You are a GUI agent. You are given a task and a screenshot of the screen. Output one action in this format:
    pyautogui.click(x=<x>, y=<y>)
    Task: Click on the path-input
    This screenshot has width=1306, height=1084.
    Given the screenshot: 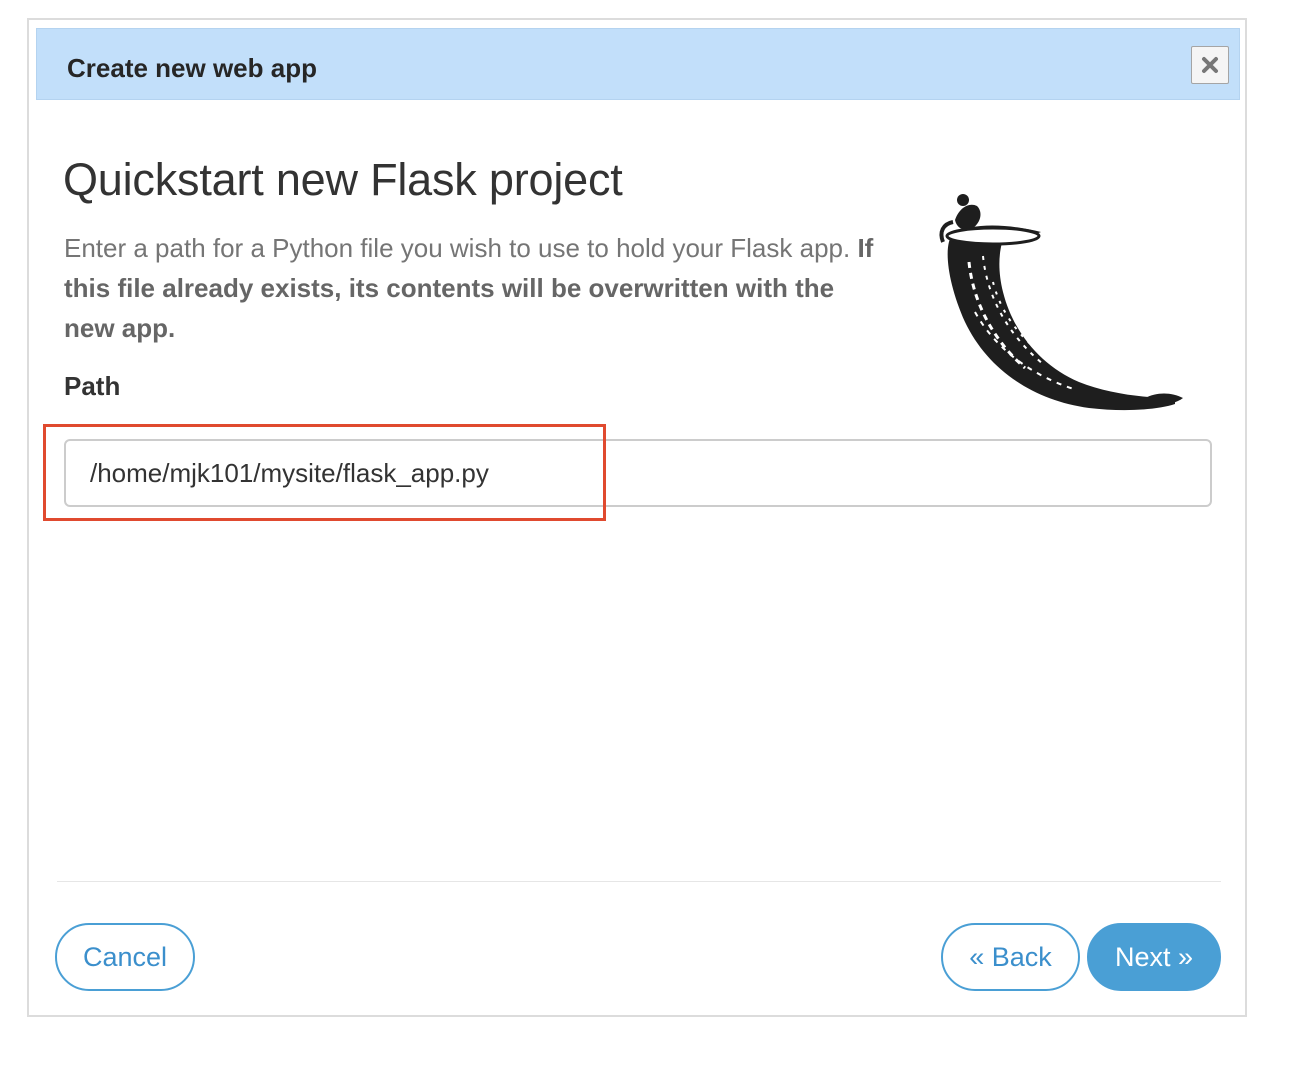 What is the action you would take?
    pyautogui.click(x=638, y=473)
    